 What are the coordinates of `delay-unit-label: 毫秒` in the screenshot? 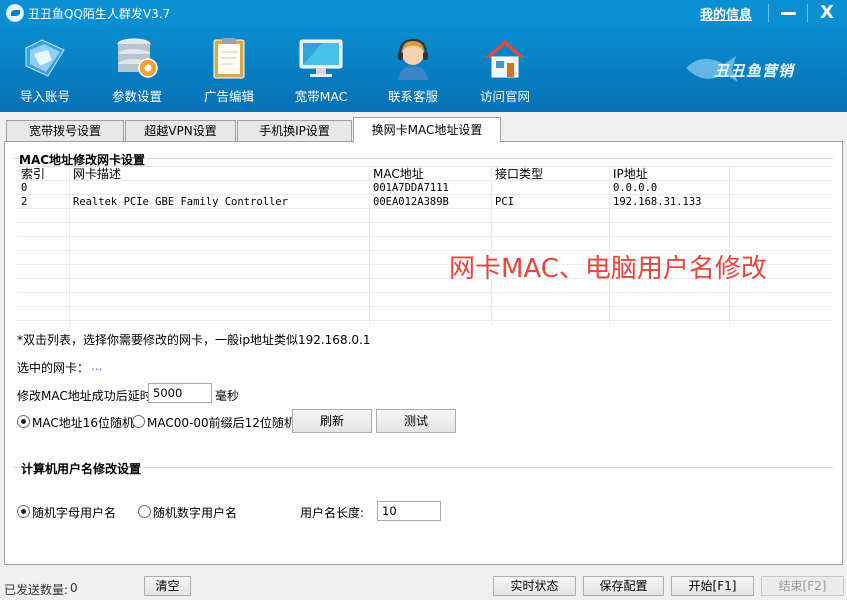 It's located at (227, 396).